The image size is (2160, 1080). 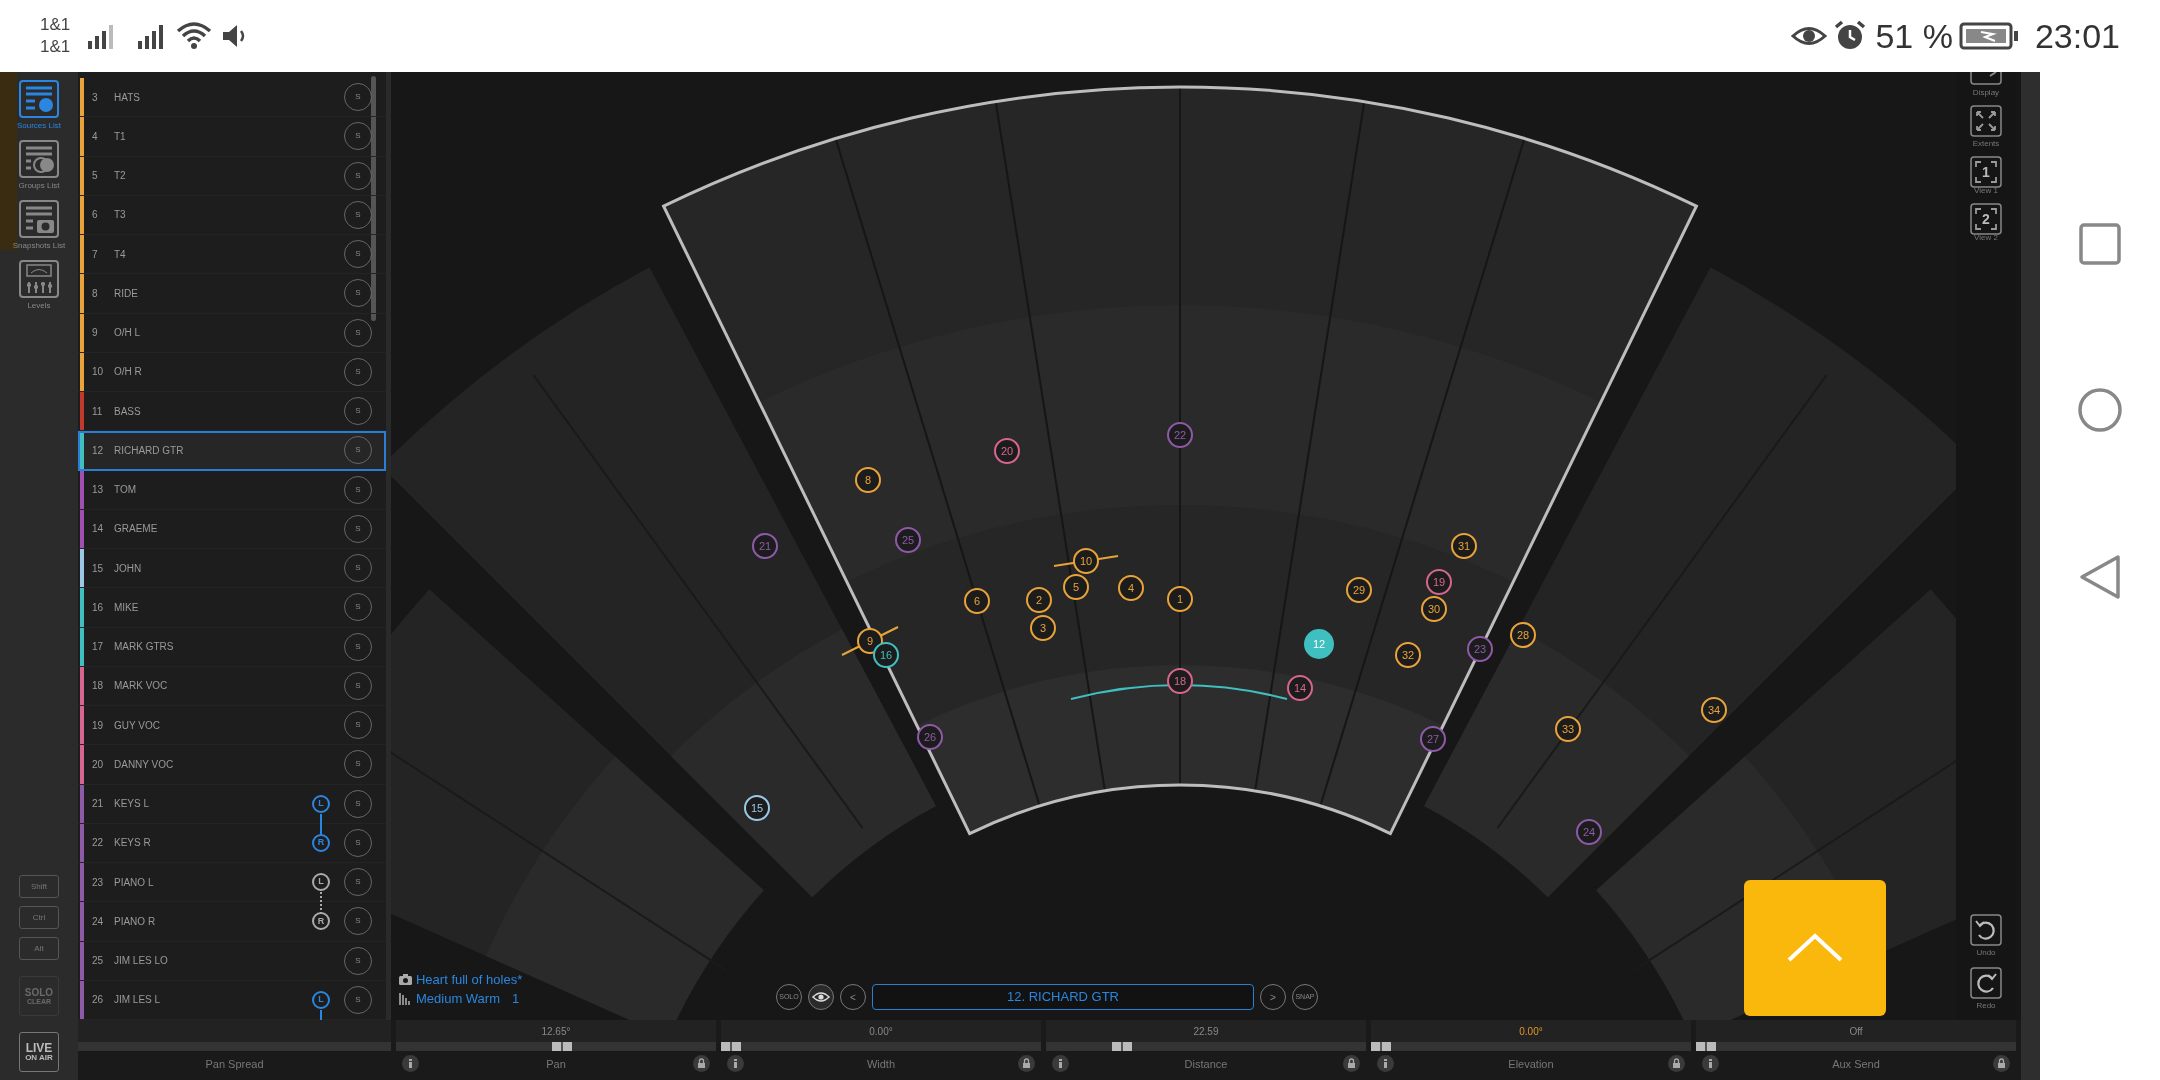 What do you see at coordinates (128, 568) in the screenshot?
I see `source-name: JOHN` at bounding box center [128, 568].